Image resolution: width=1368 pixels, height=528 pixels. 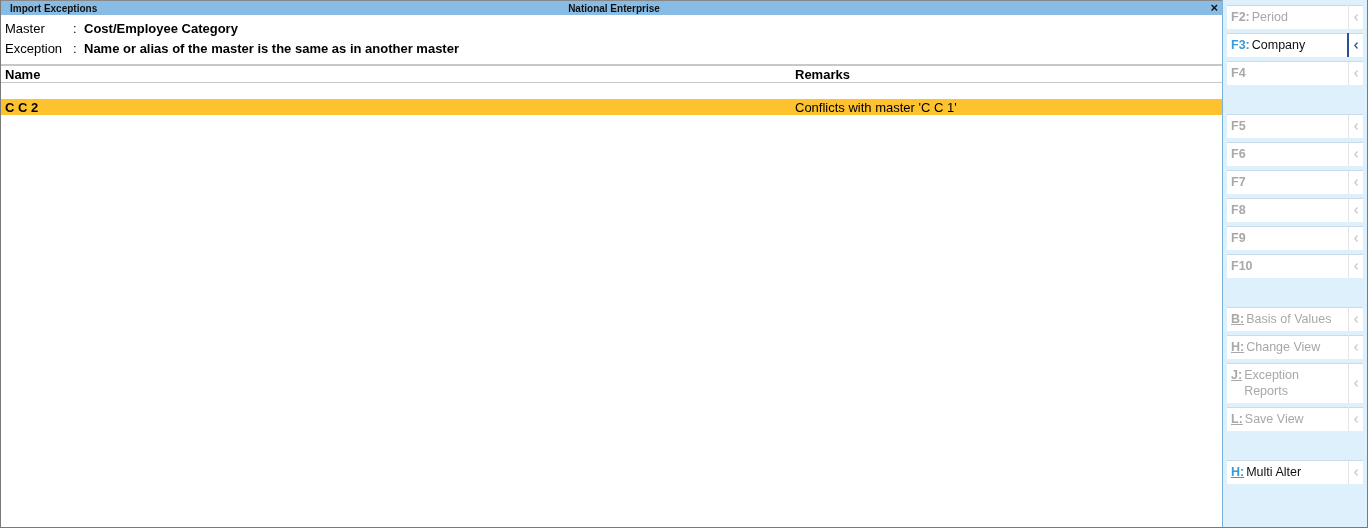 What do you see at coordinates (23, 74) in the screenshot?
I see `column-header: Name` at bounding box center [23, 74].